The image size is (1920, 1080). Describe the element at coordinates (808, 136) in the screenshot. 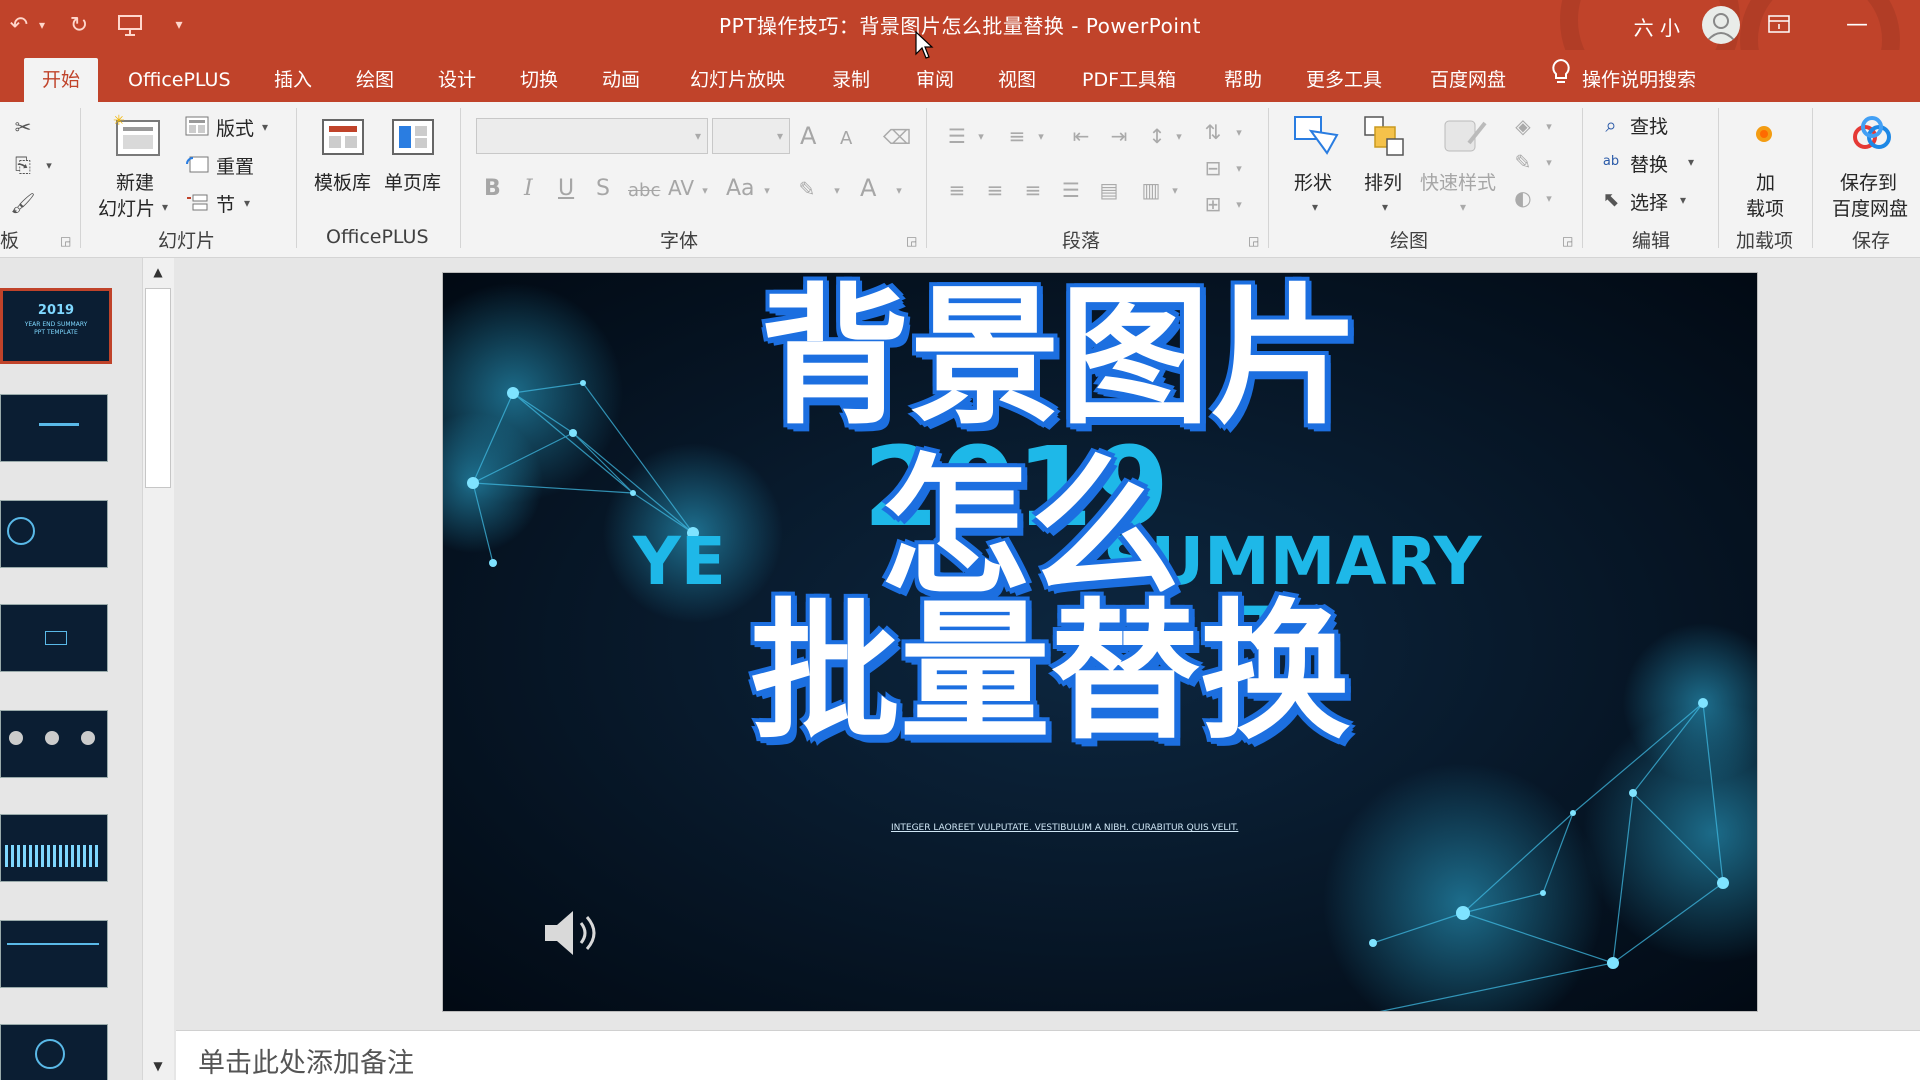

I see `grow-font-button: A` at that location.